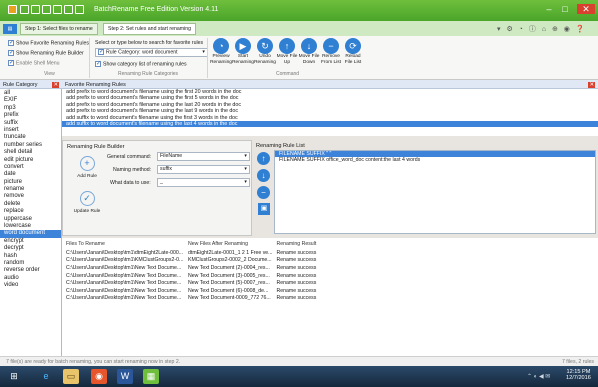 This screenshot has width=598, height=387. Describe the element at coordinates (203, 52) in the screenshot. I see `chevron-down-icon: ▾` at that location.